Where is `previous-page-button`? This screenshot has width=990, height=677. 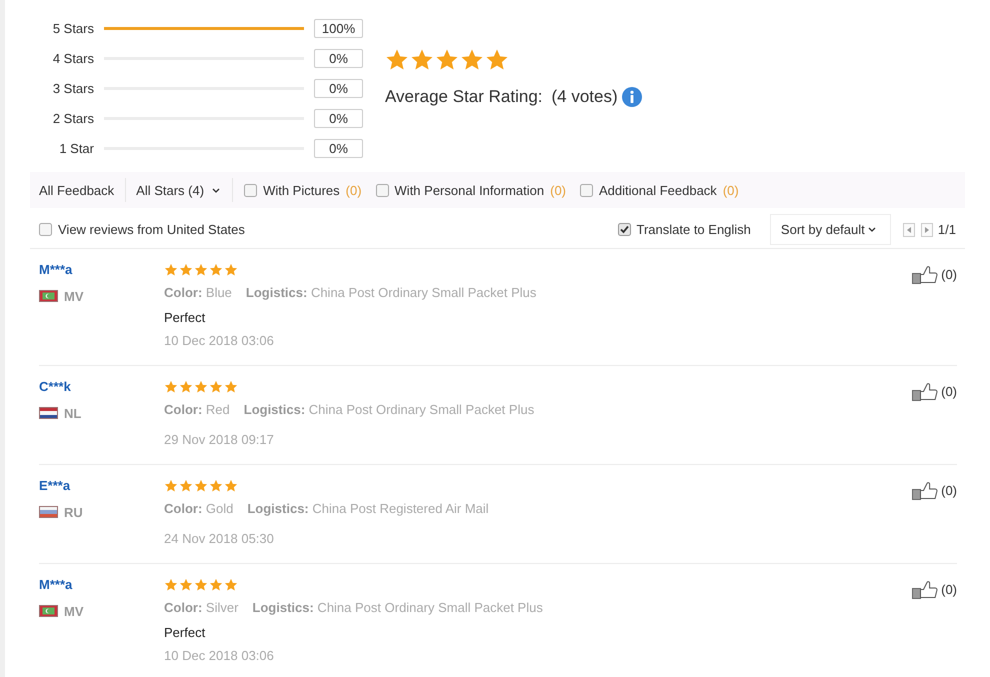
previous-page-button is located at coordinates (908, 229).